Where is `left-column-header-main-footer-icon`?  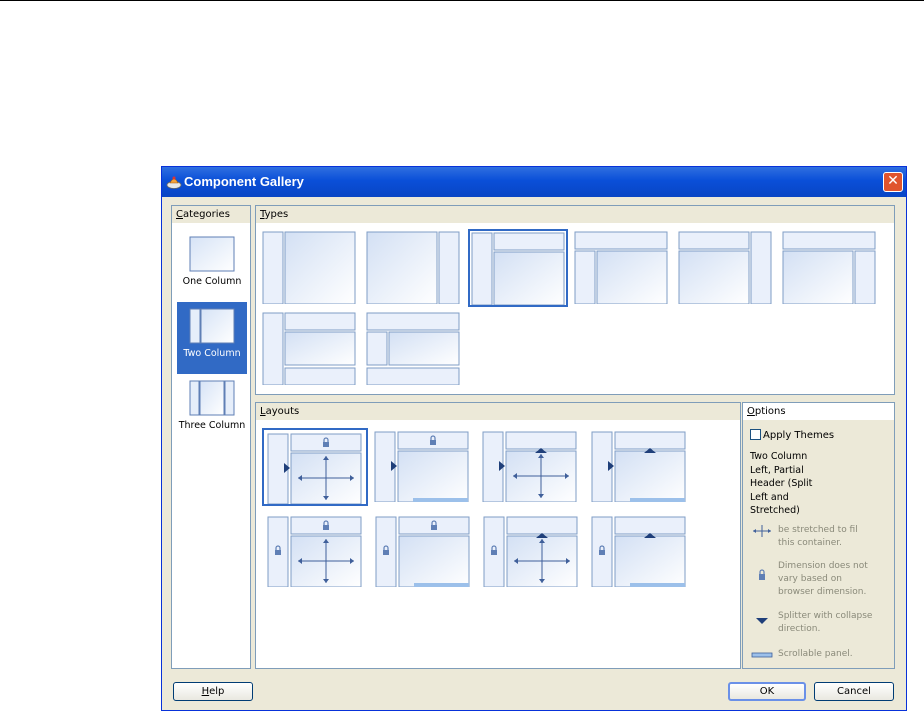
left-column-header-main-footer-icon is located at coordinates (309, 349).